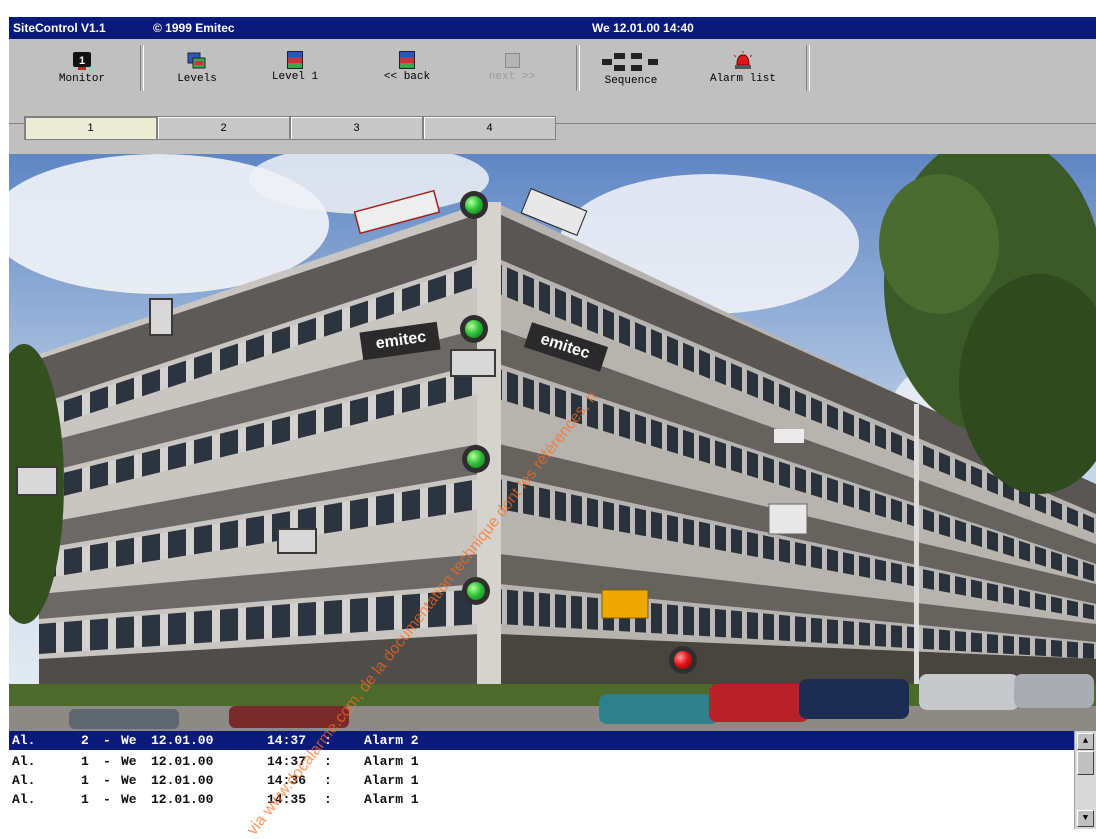  What do you see at coordinates (542, 799) in the screenshot?
I see `alarm-log-row: Al. 1 - We 12.01.00 14:35 : Alarm 1` at bounding box center [542, 799].